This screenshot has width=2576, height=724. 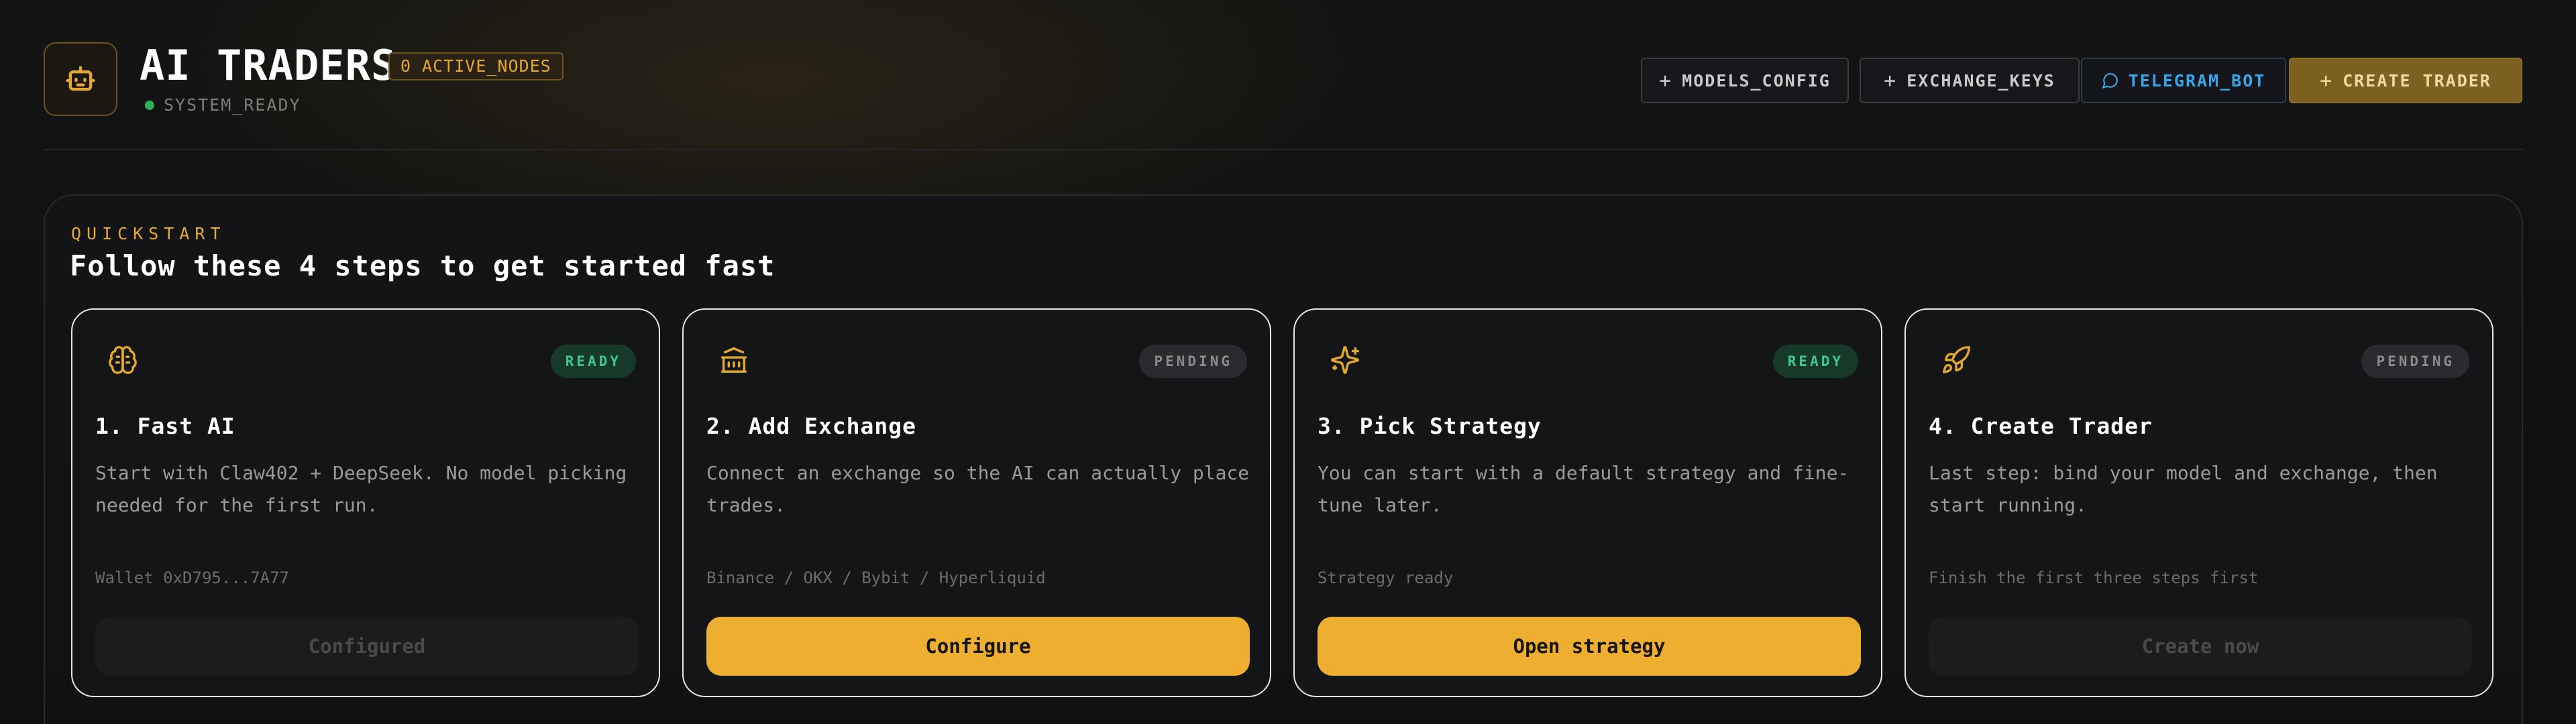 I want to click on card-title: 3. Pick Strategy, so click(x=1430, y=426).